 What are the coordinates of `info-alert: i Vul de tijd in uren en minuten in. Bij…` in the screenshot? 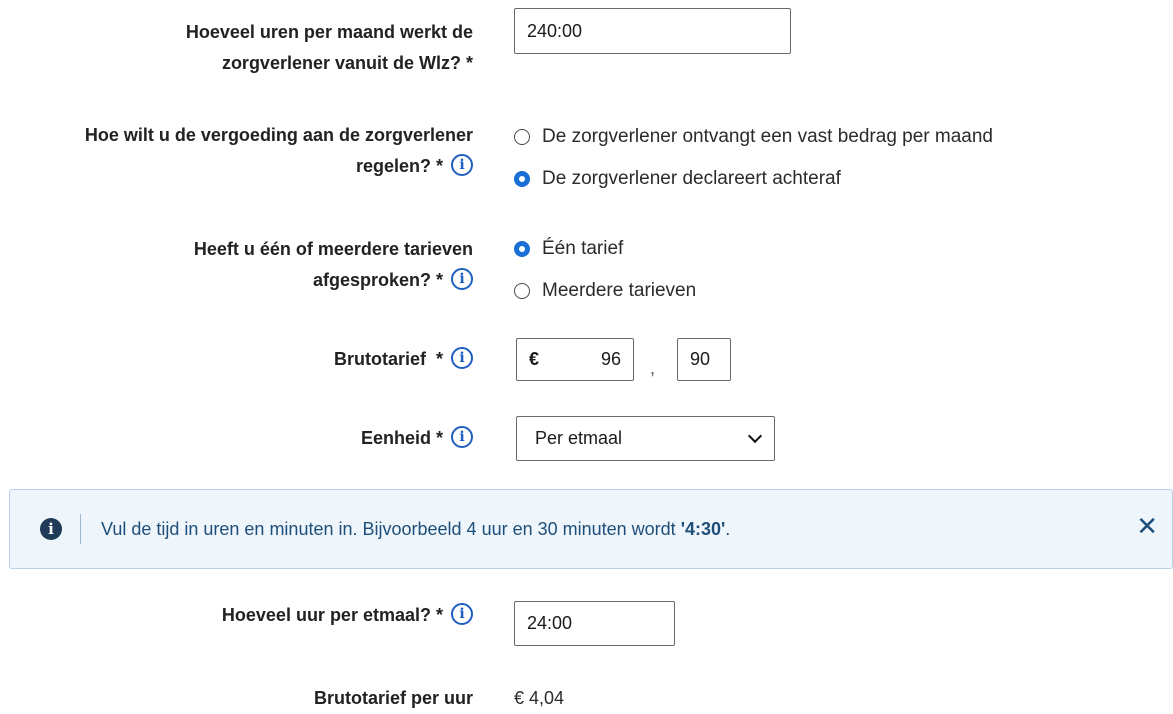 It's located at (591, 529).